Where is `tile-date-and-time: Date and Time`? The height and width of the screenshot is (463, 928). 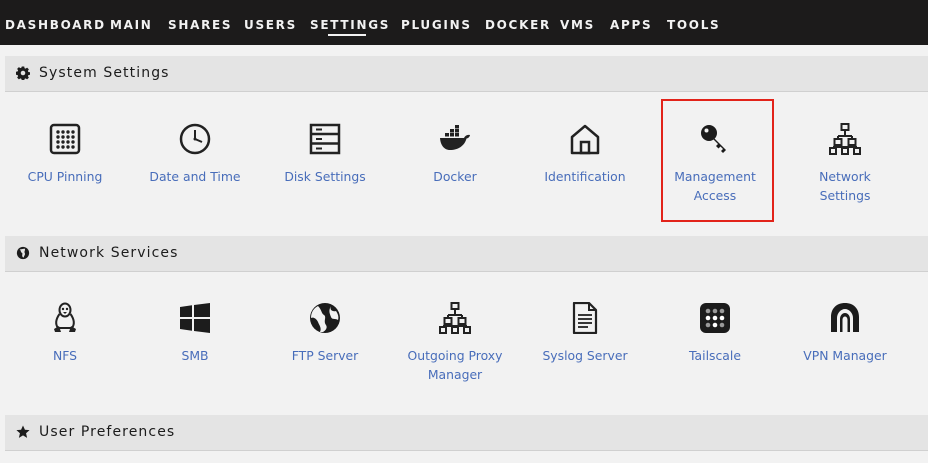
tile-date-and-time: Date and Time is located at coordinates (195, 183).